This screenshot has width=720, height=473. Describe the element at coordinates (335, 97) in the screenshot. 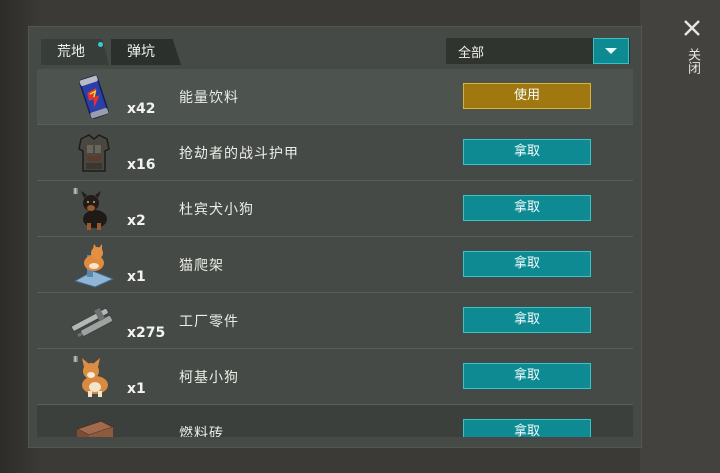

I see `list-item: x42 能量饮料 使用` at that location.